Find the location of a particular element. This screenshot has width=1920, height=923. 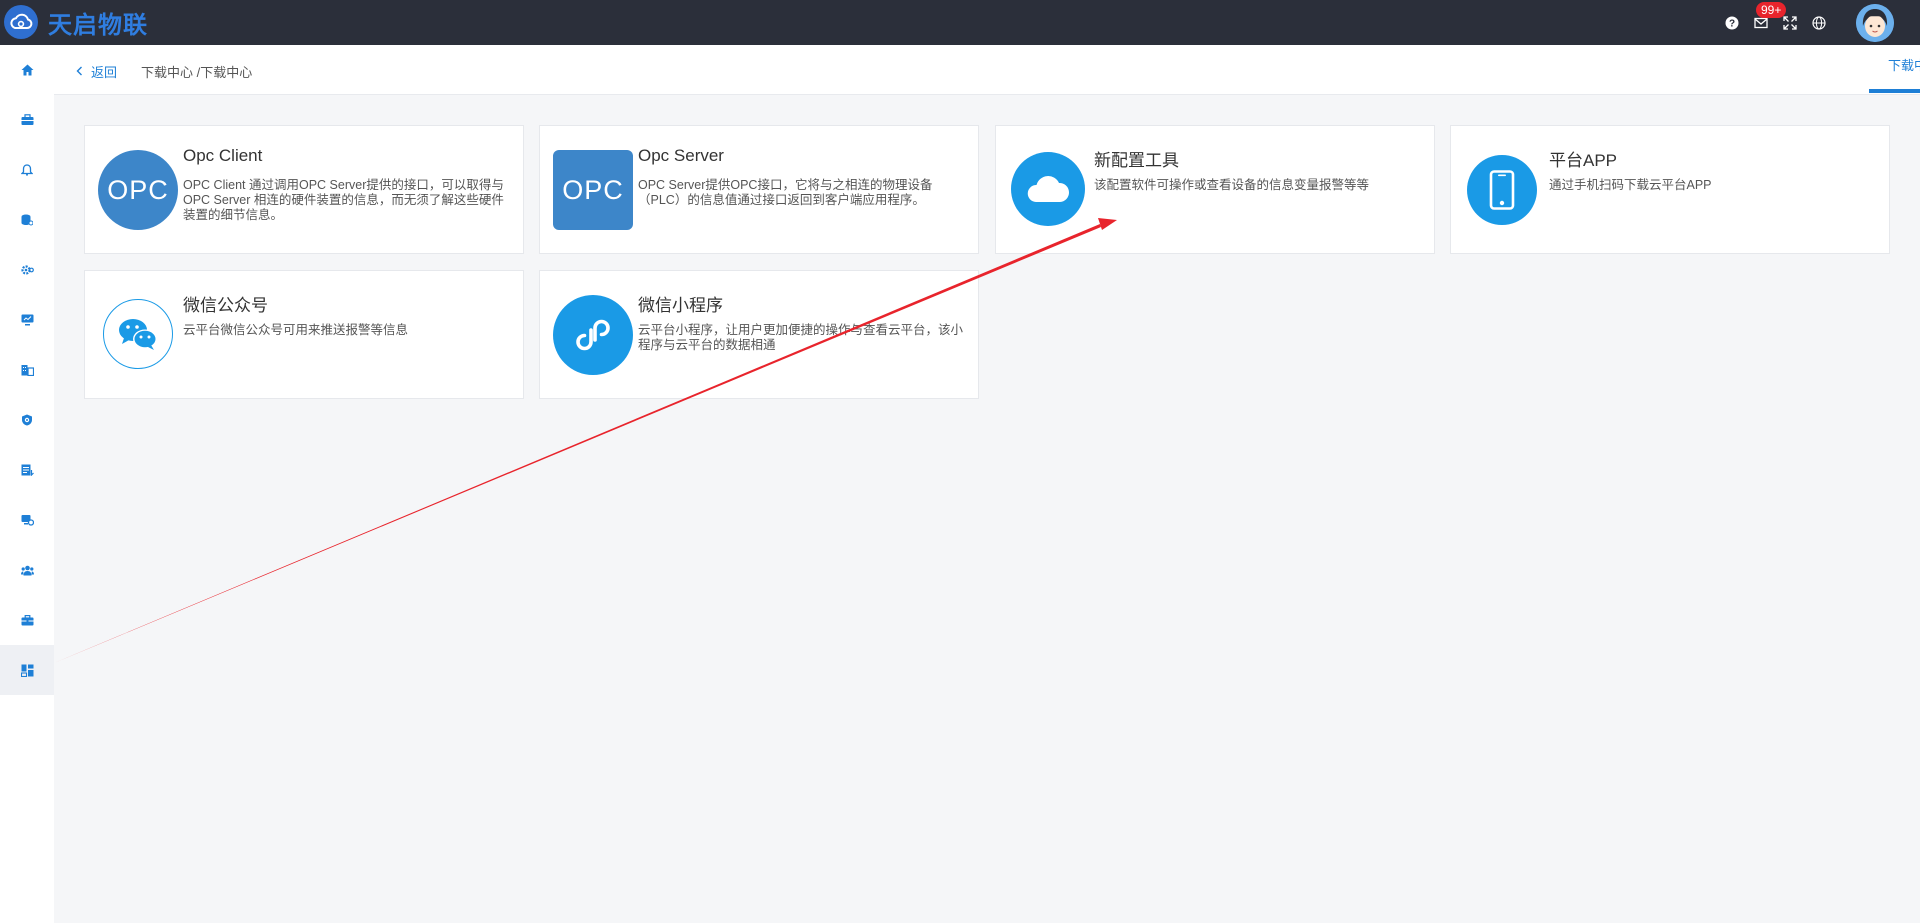

card-title: 平台APP is located at coordinates (1583, 160).